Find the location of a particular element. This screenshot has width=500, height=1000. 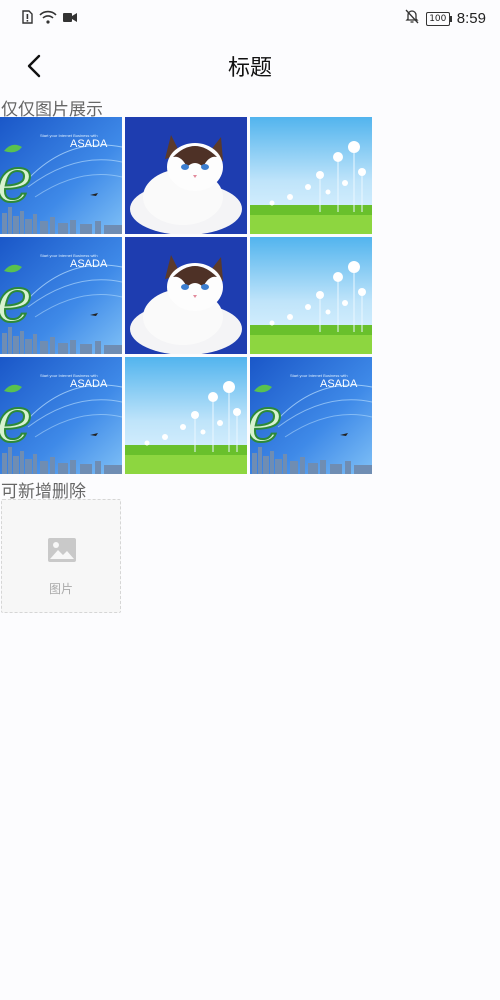

image-icon is located at coordinates (62, 552).